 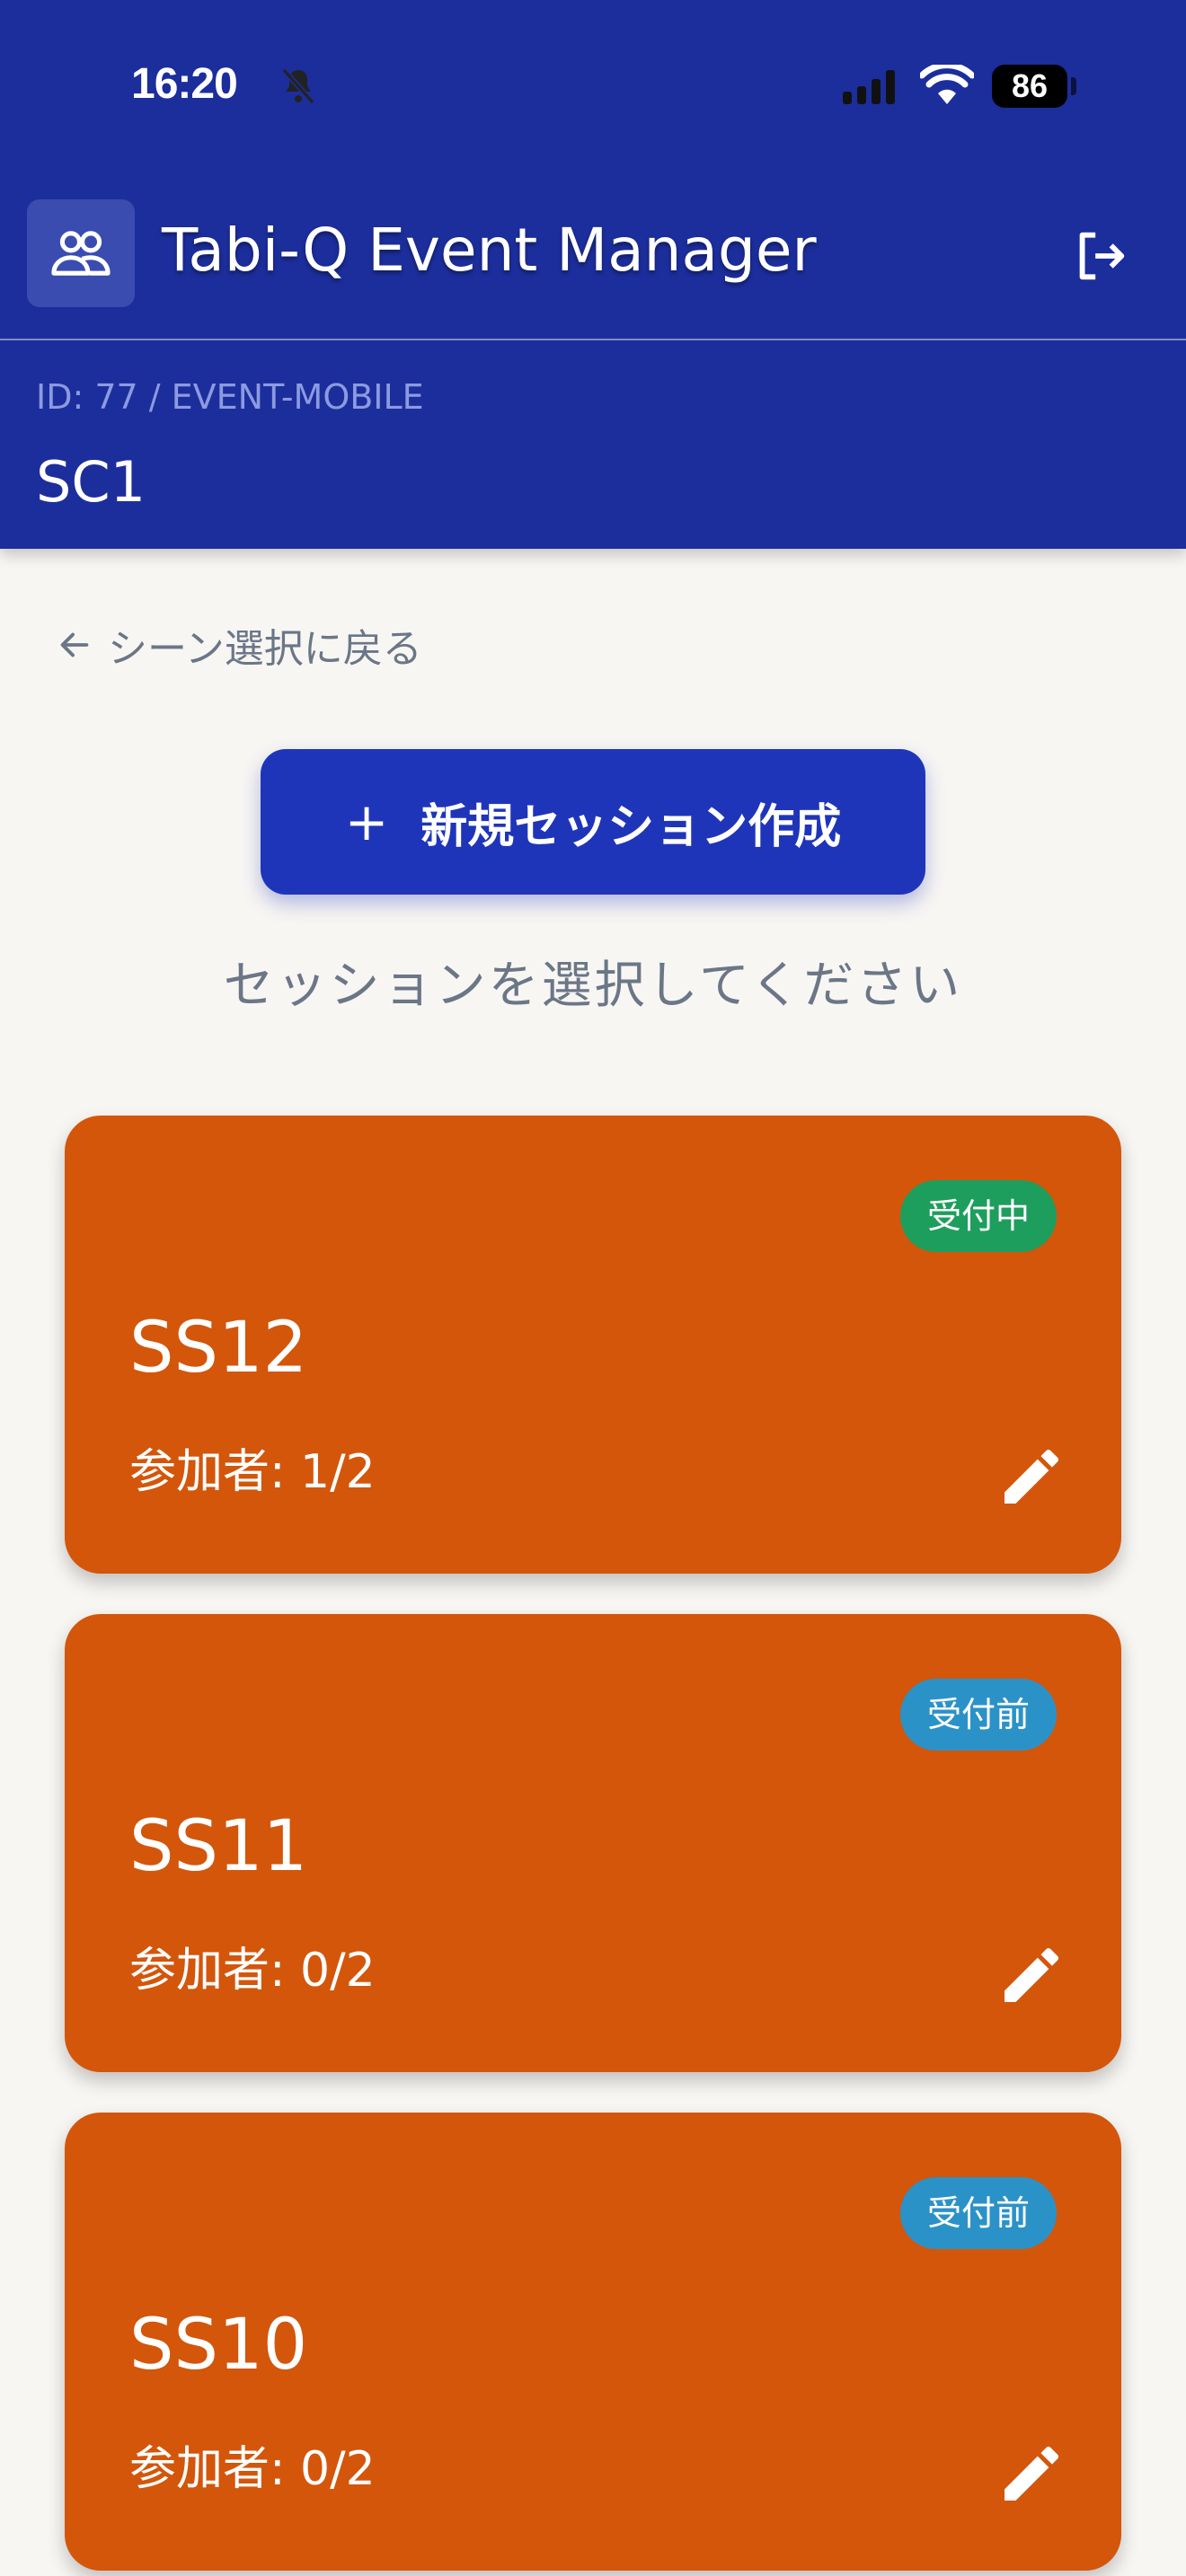 I want to click on logout-icon, so click(x=1100, y=256).